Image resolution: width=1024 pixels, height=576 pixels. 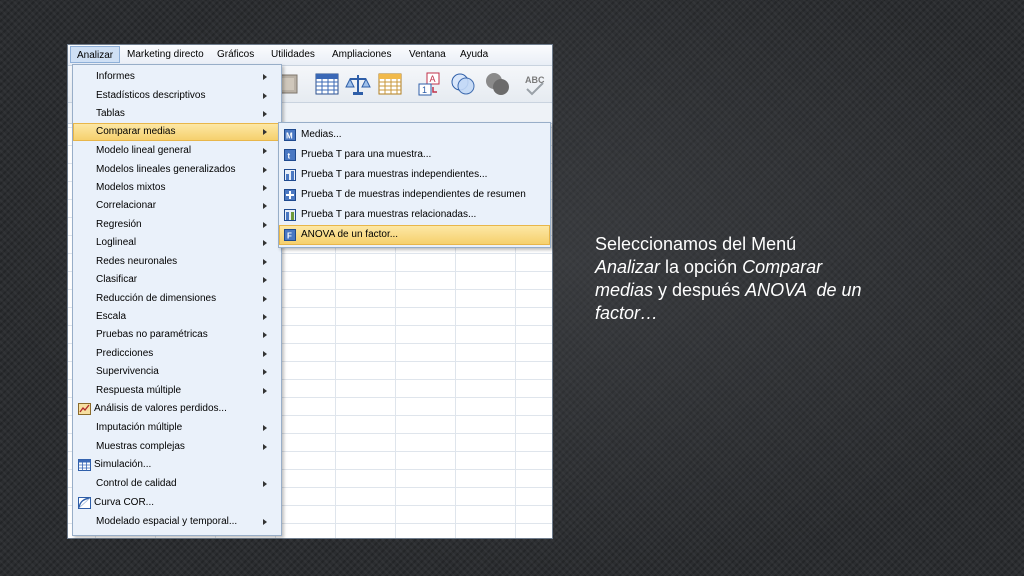 What do you see at coordinates (696, 244) in the screenshot?
I see `caption-line-1: Seleccionamos del Menú` at bounding box center [696, 244].